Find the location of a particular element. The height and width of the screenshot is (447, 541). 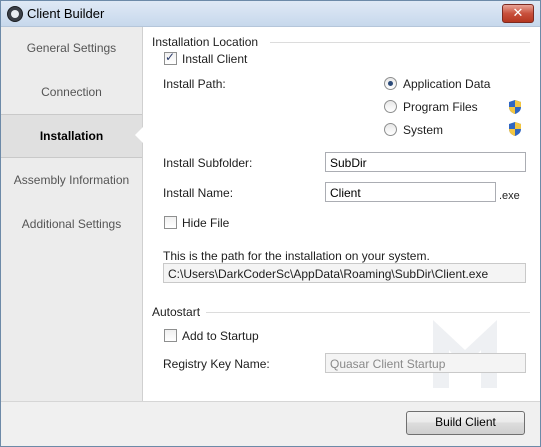

install-subfolder-label: Install Subfolder: is located at coordinates (208, 163).